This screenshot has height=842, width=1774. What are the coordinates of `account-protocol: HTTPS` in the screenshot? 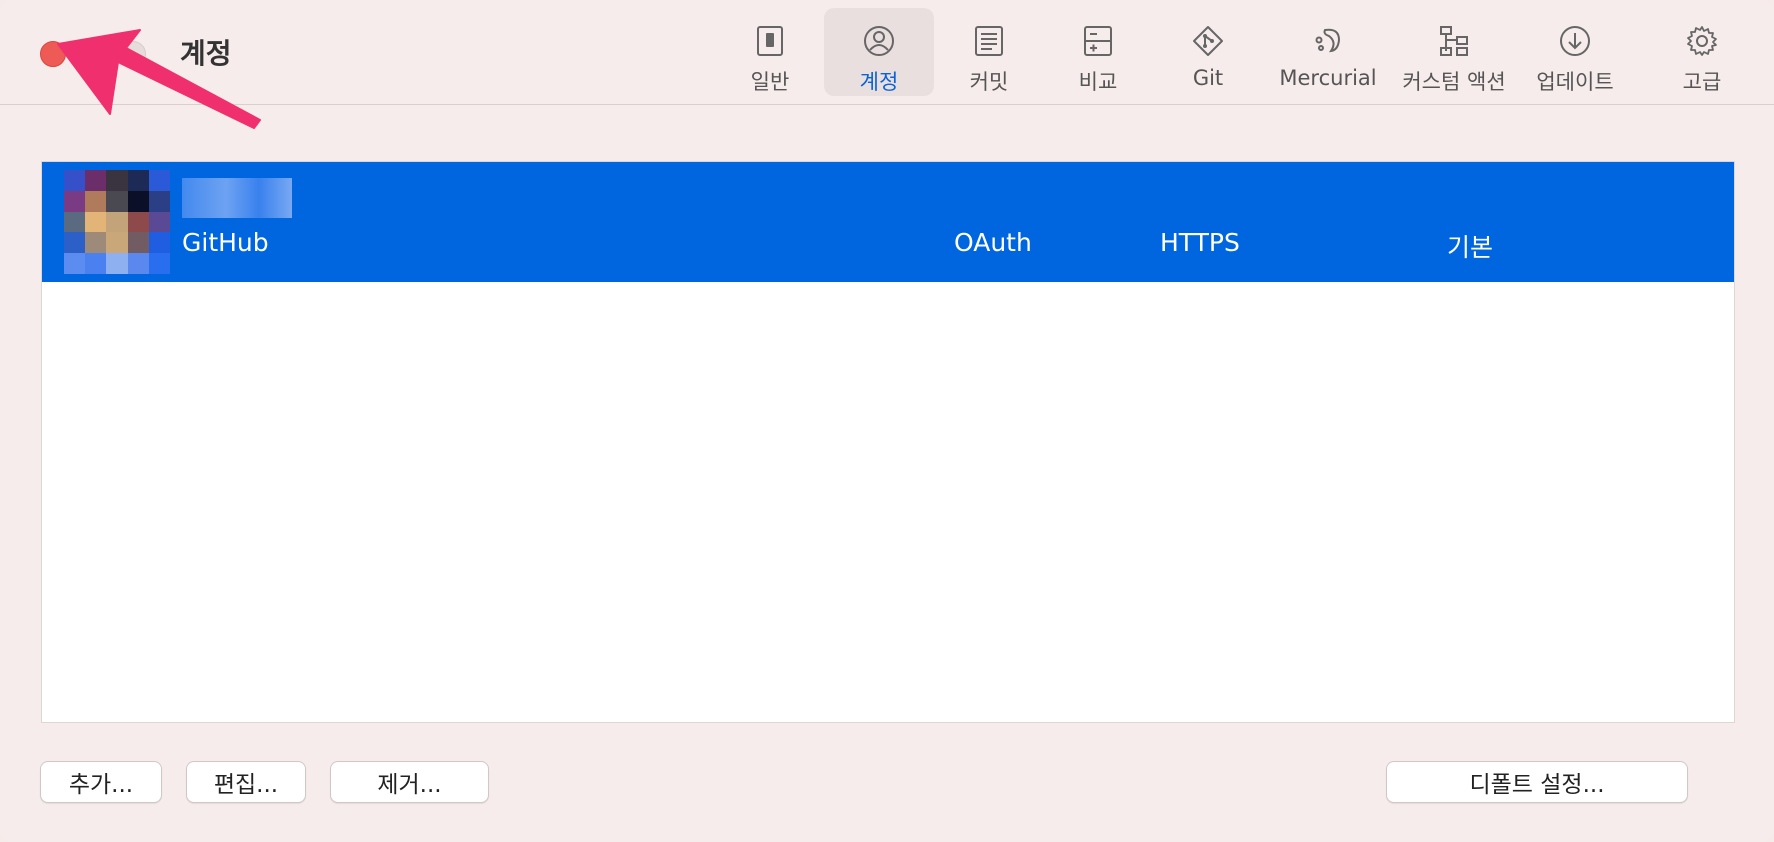 It's located at (1200, 242).